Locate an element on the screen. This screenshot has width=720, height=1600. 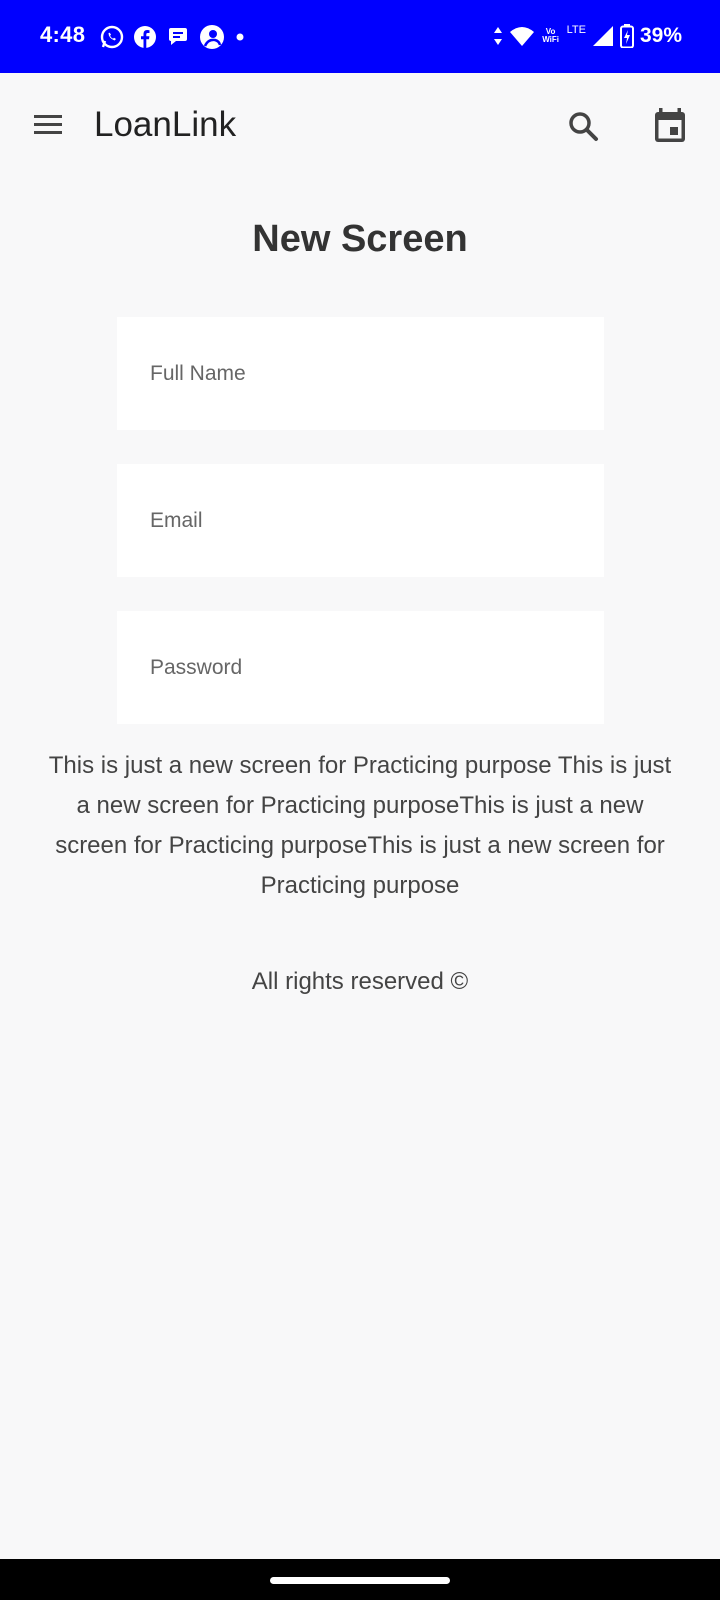
battery-percentage: 39% is located at coordinates (660, 35).